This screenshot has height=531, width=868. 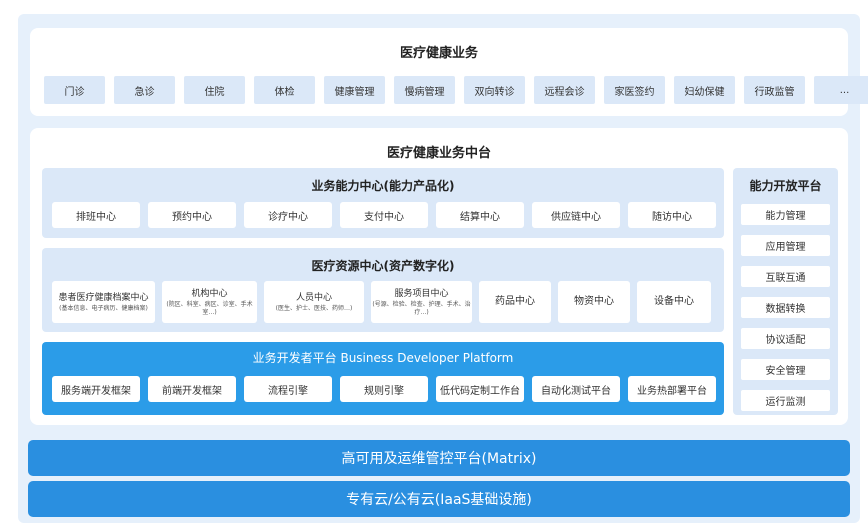 I want to click on resource-item: 药品中心, so click(x=515, y=302).